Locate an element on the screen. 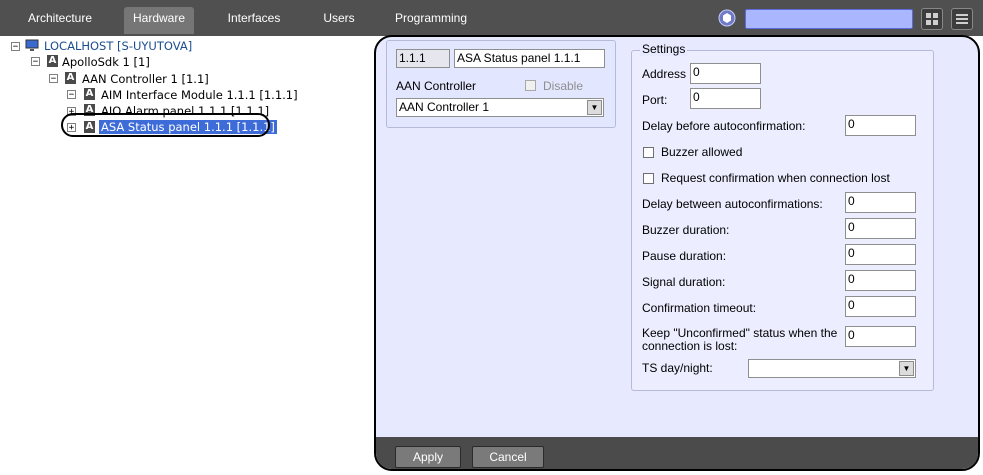  signal-duration-field: 0 is located at coordinates (880, 280).